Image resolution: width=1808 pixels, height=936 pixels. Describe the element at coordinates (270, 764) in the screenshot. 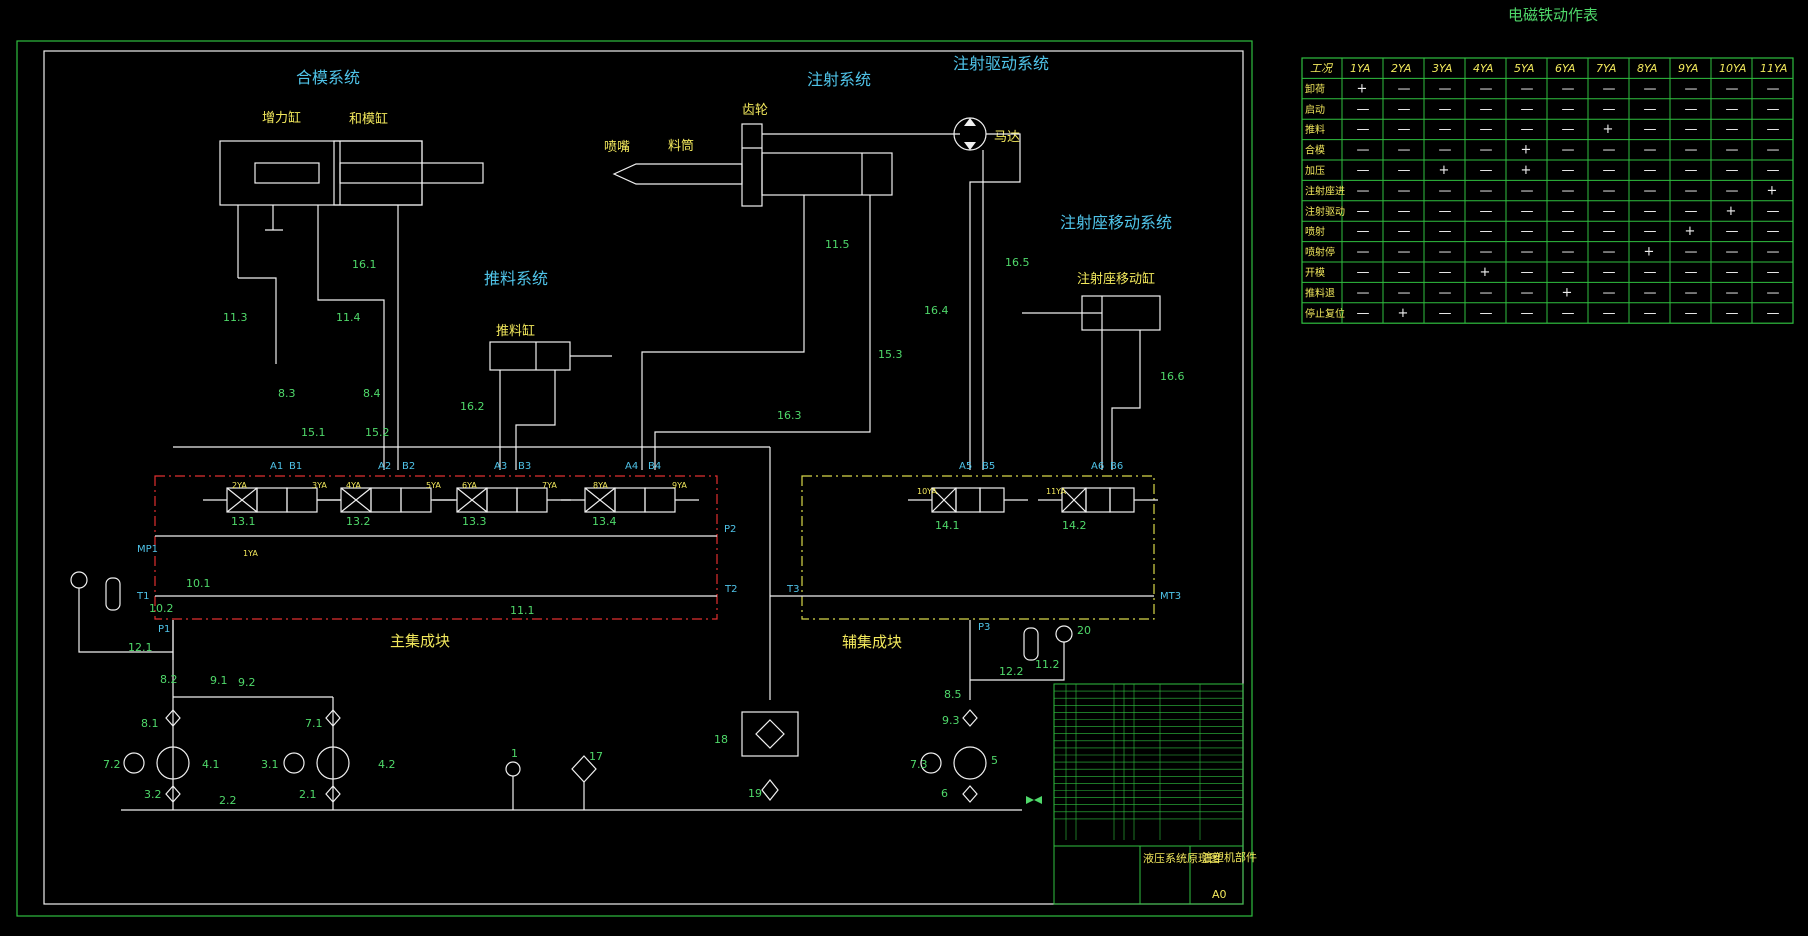

I see `component-number: 3.1` at that location.